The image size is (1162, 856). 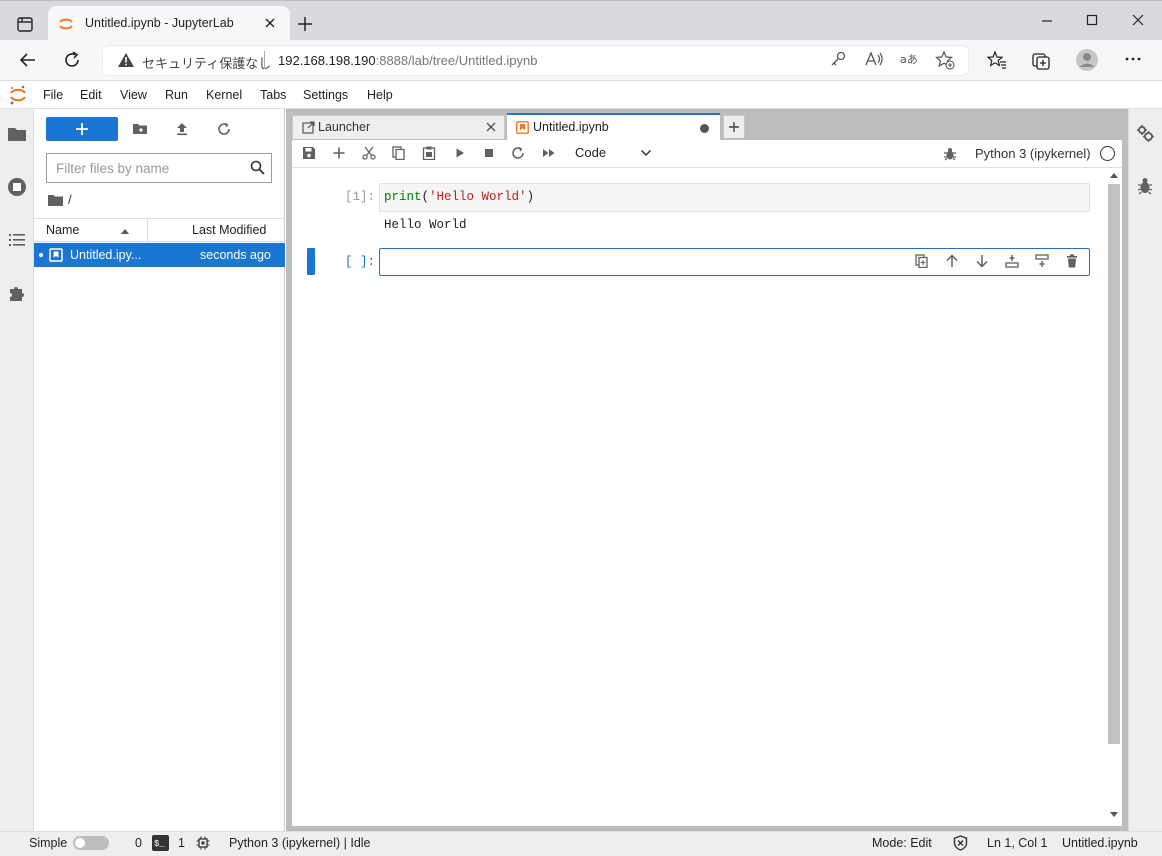 I want to click on right-activity-bar, so click(x=1145, y=470).